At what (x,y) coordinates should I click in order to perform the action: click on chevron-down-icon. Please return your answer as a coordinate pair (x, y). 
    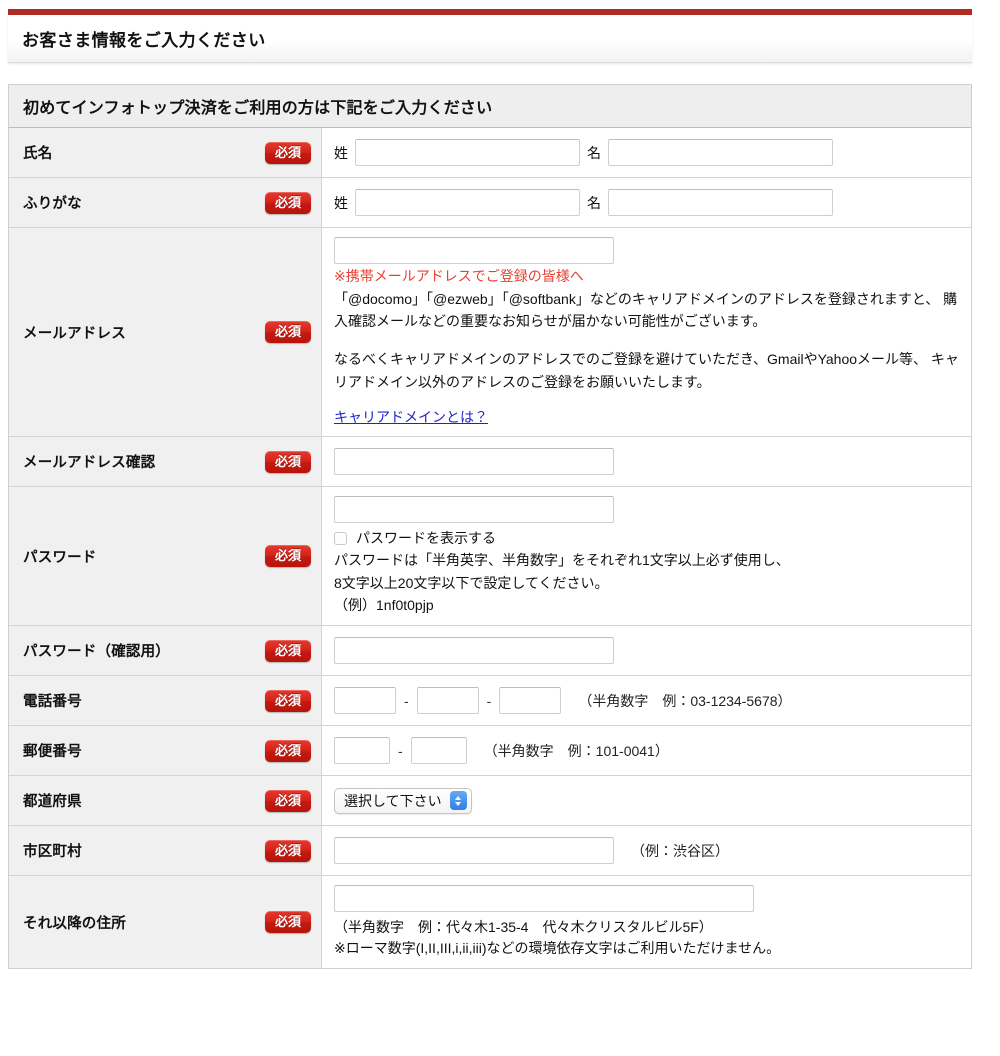
    Looking at the image, I should click on (458, 803).